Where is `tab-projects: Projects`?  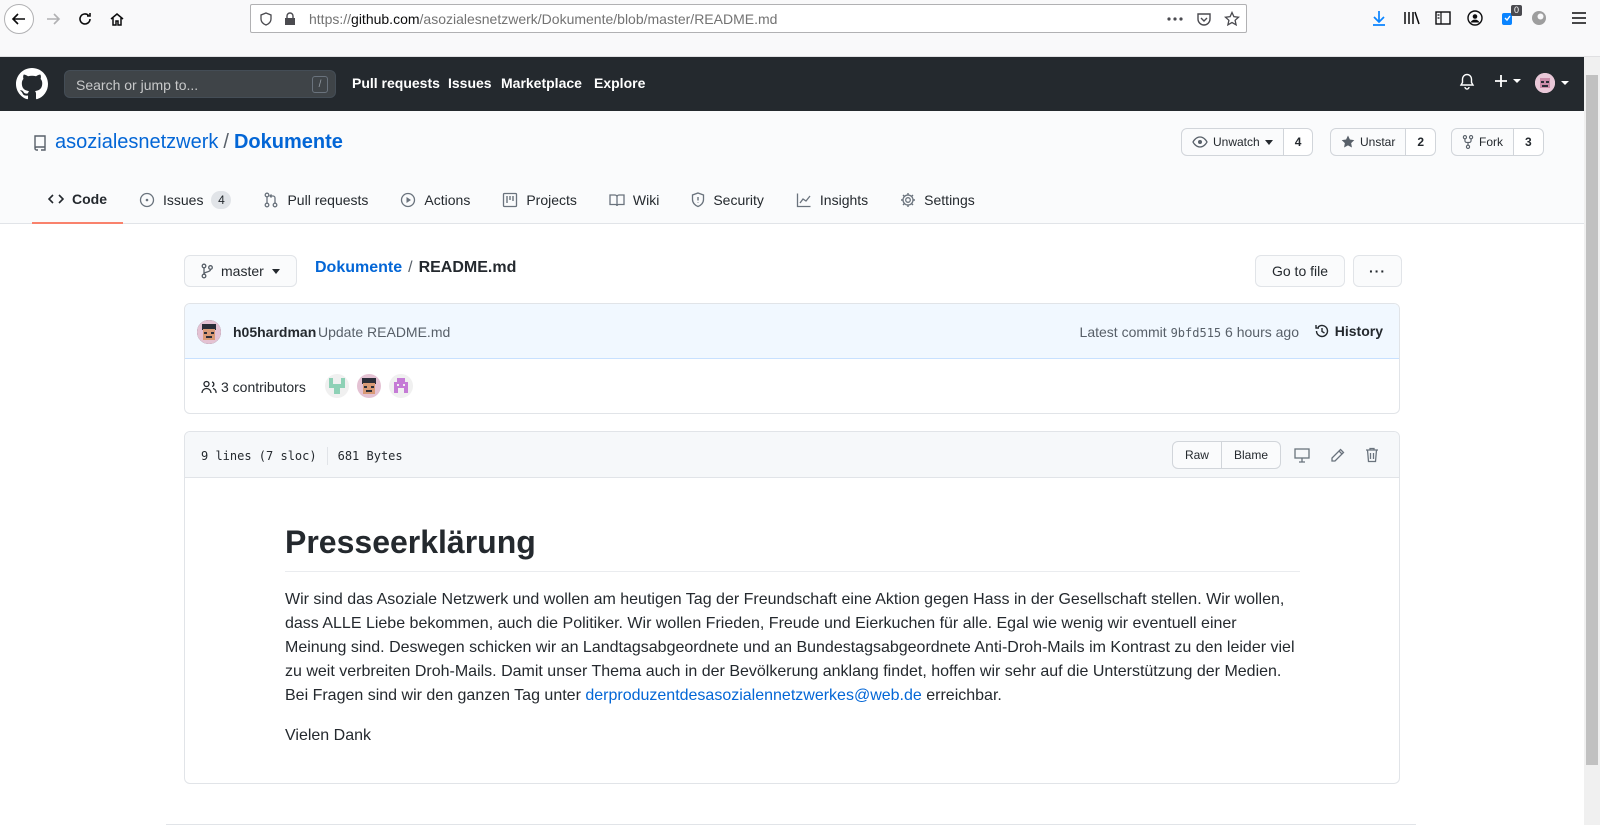 tab-projects: Projects is located at coordinates (539, 200).